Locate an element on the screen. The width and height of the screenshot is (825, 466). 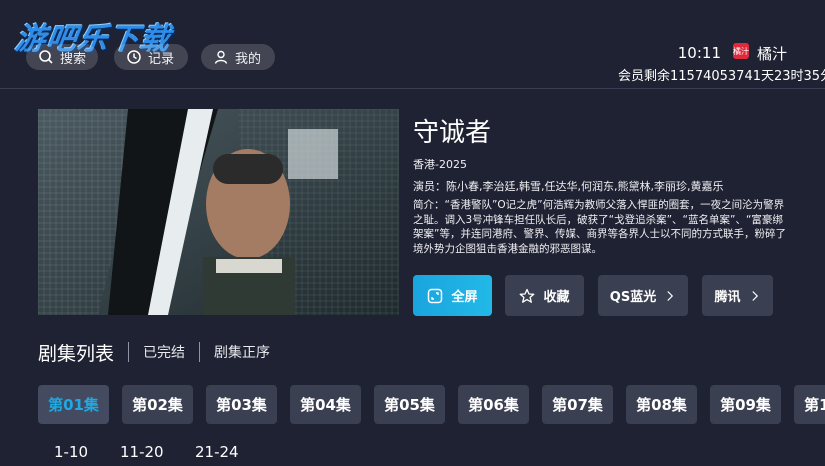
range-tab: 11-20 is located at coordinates (157, 452).